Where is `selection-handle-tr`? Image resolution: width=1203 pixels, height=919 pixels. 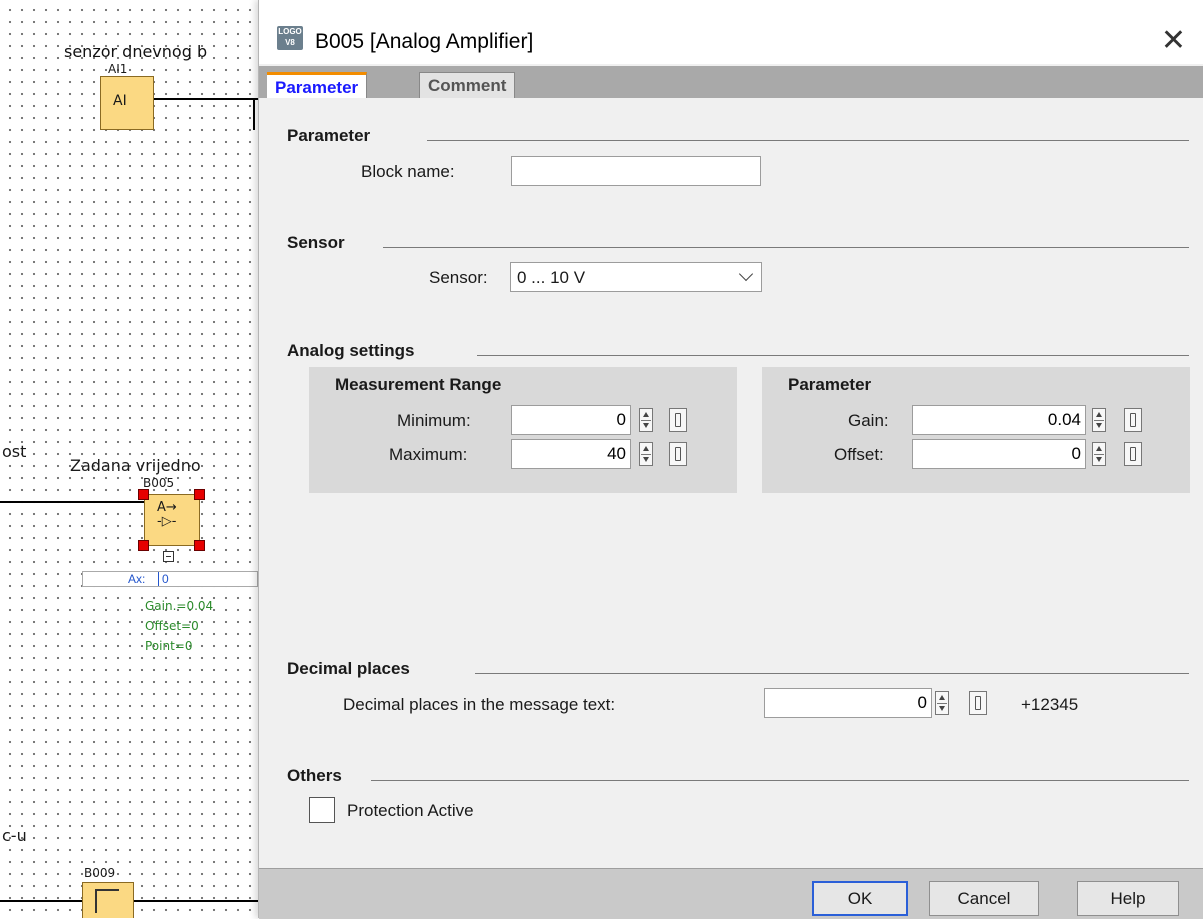
selection-handle-tr is located at coordinates (199, 494).